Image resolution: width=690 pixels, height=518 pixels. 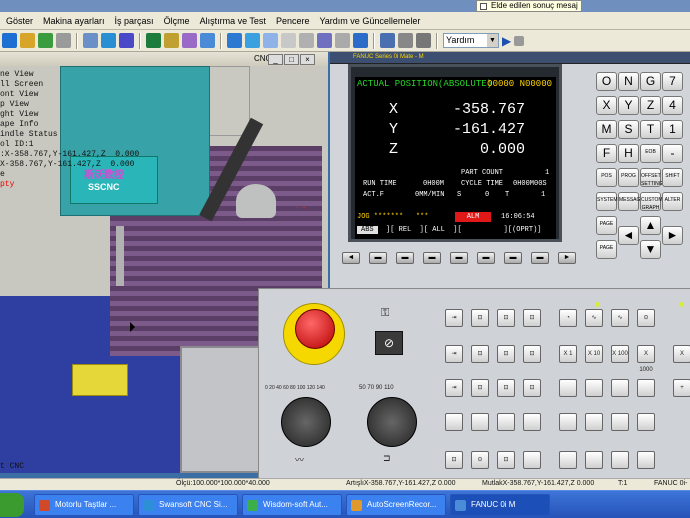 I want to click on plus-button: +, so click(x=681, y=388).